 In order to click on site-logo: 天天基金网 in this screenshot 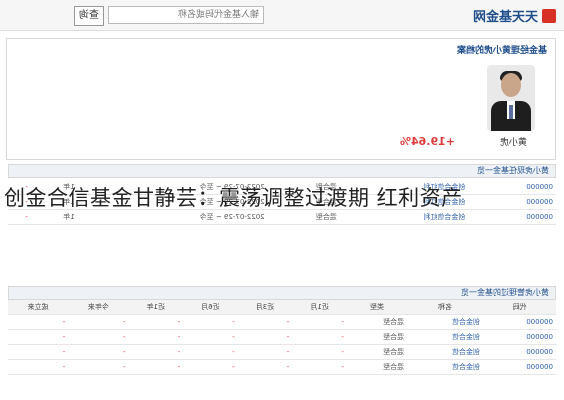, I will do `click(514, 15)`.